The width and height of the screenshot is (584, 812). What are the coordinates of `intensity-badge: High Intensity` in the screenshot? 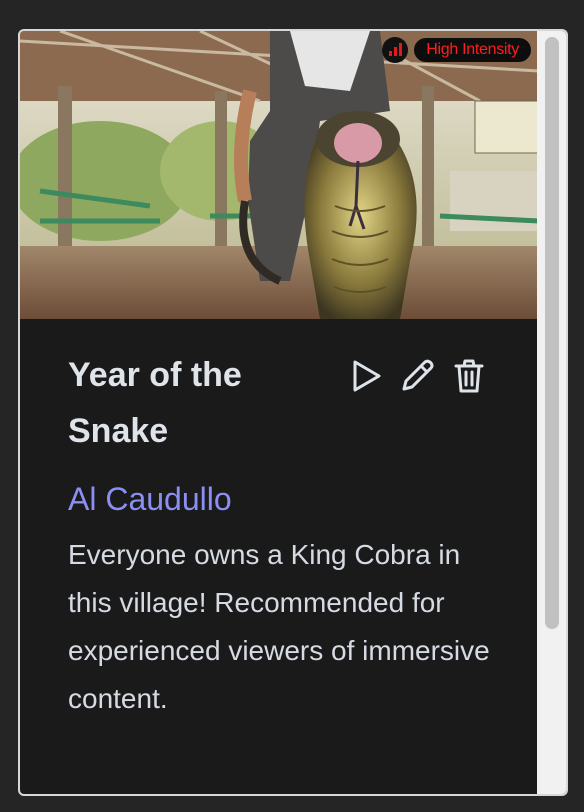 It's located at (472, 50).